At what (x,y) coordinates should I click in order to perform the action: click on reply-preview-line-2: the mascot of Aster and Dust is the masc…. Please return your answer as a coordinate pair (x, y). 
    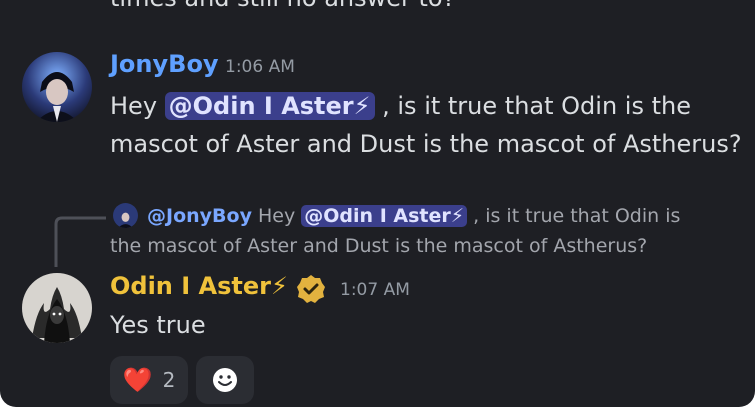
    Looking at the image, I should click on (378, 246).